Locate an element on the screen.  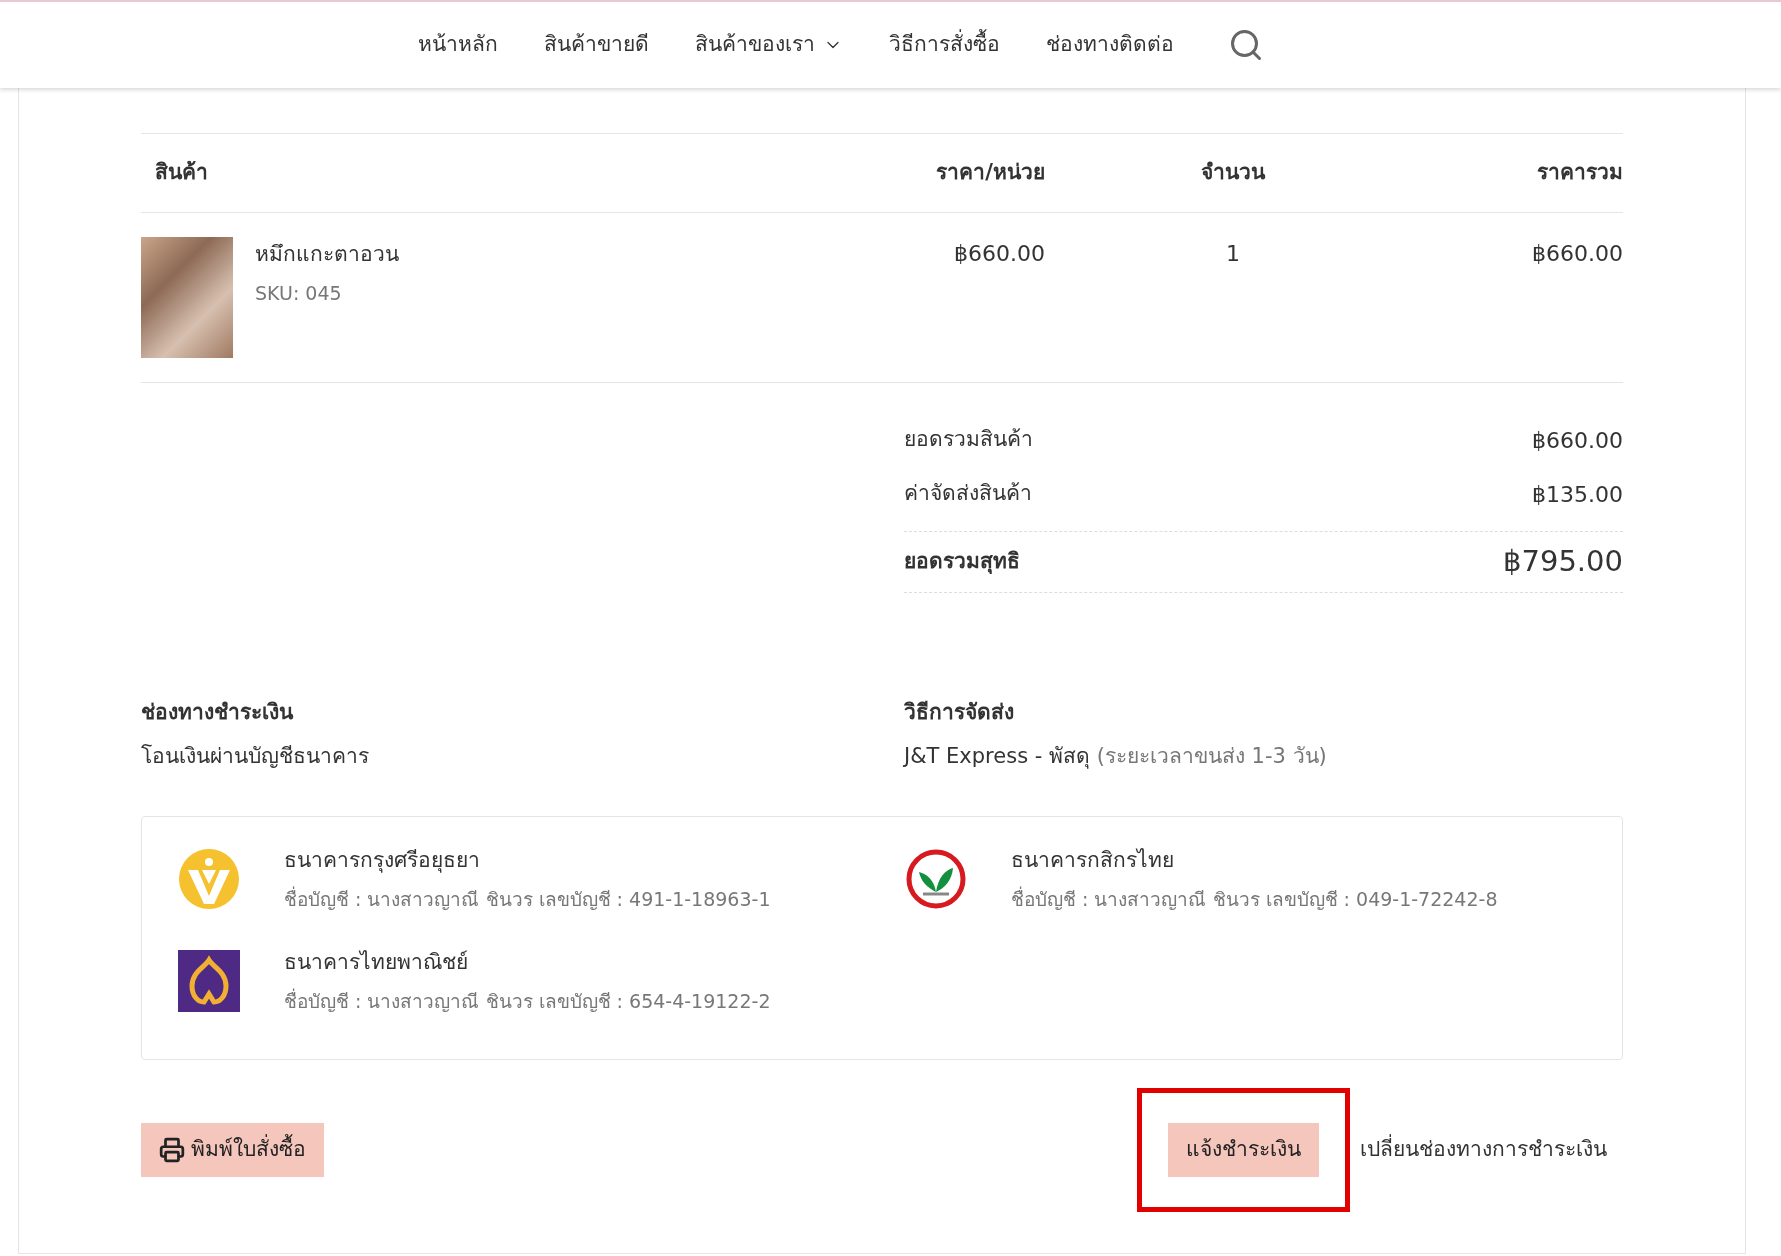
unit-price: ฿660.00 is located at coordinates (999, 254).